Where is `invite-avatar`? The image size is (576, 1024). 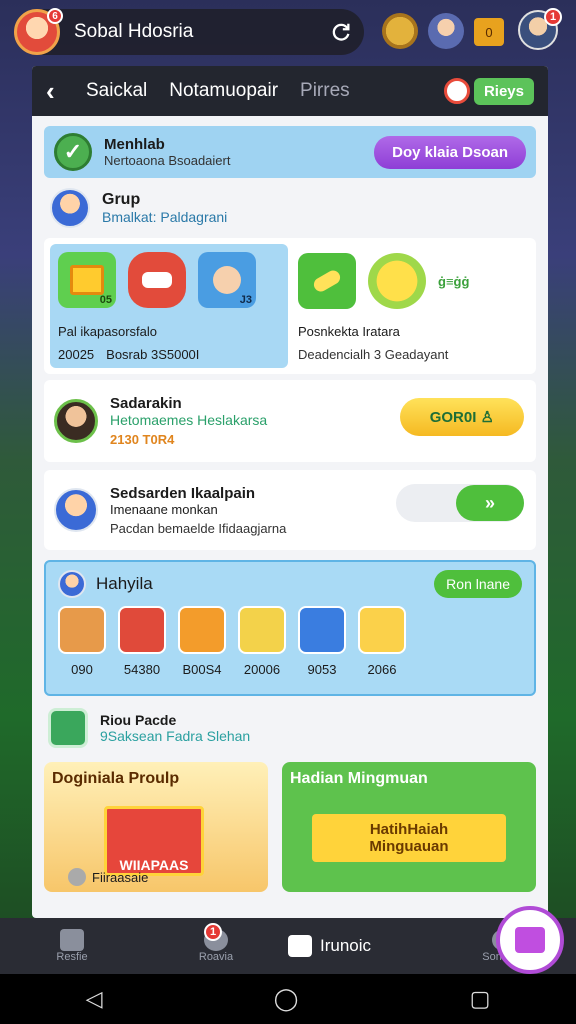 invite-avatar is located at coordinates (76, 510).